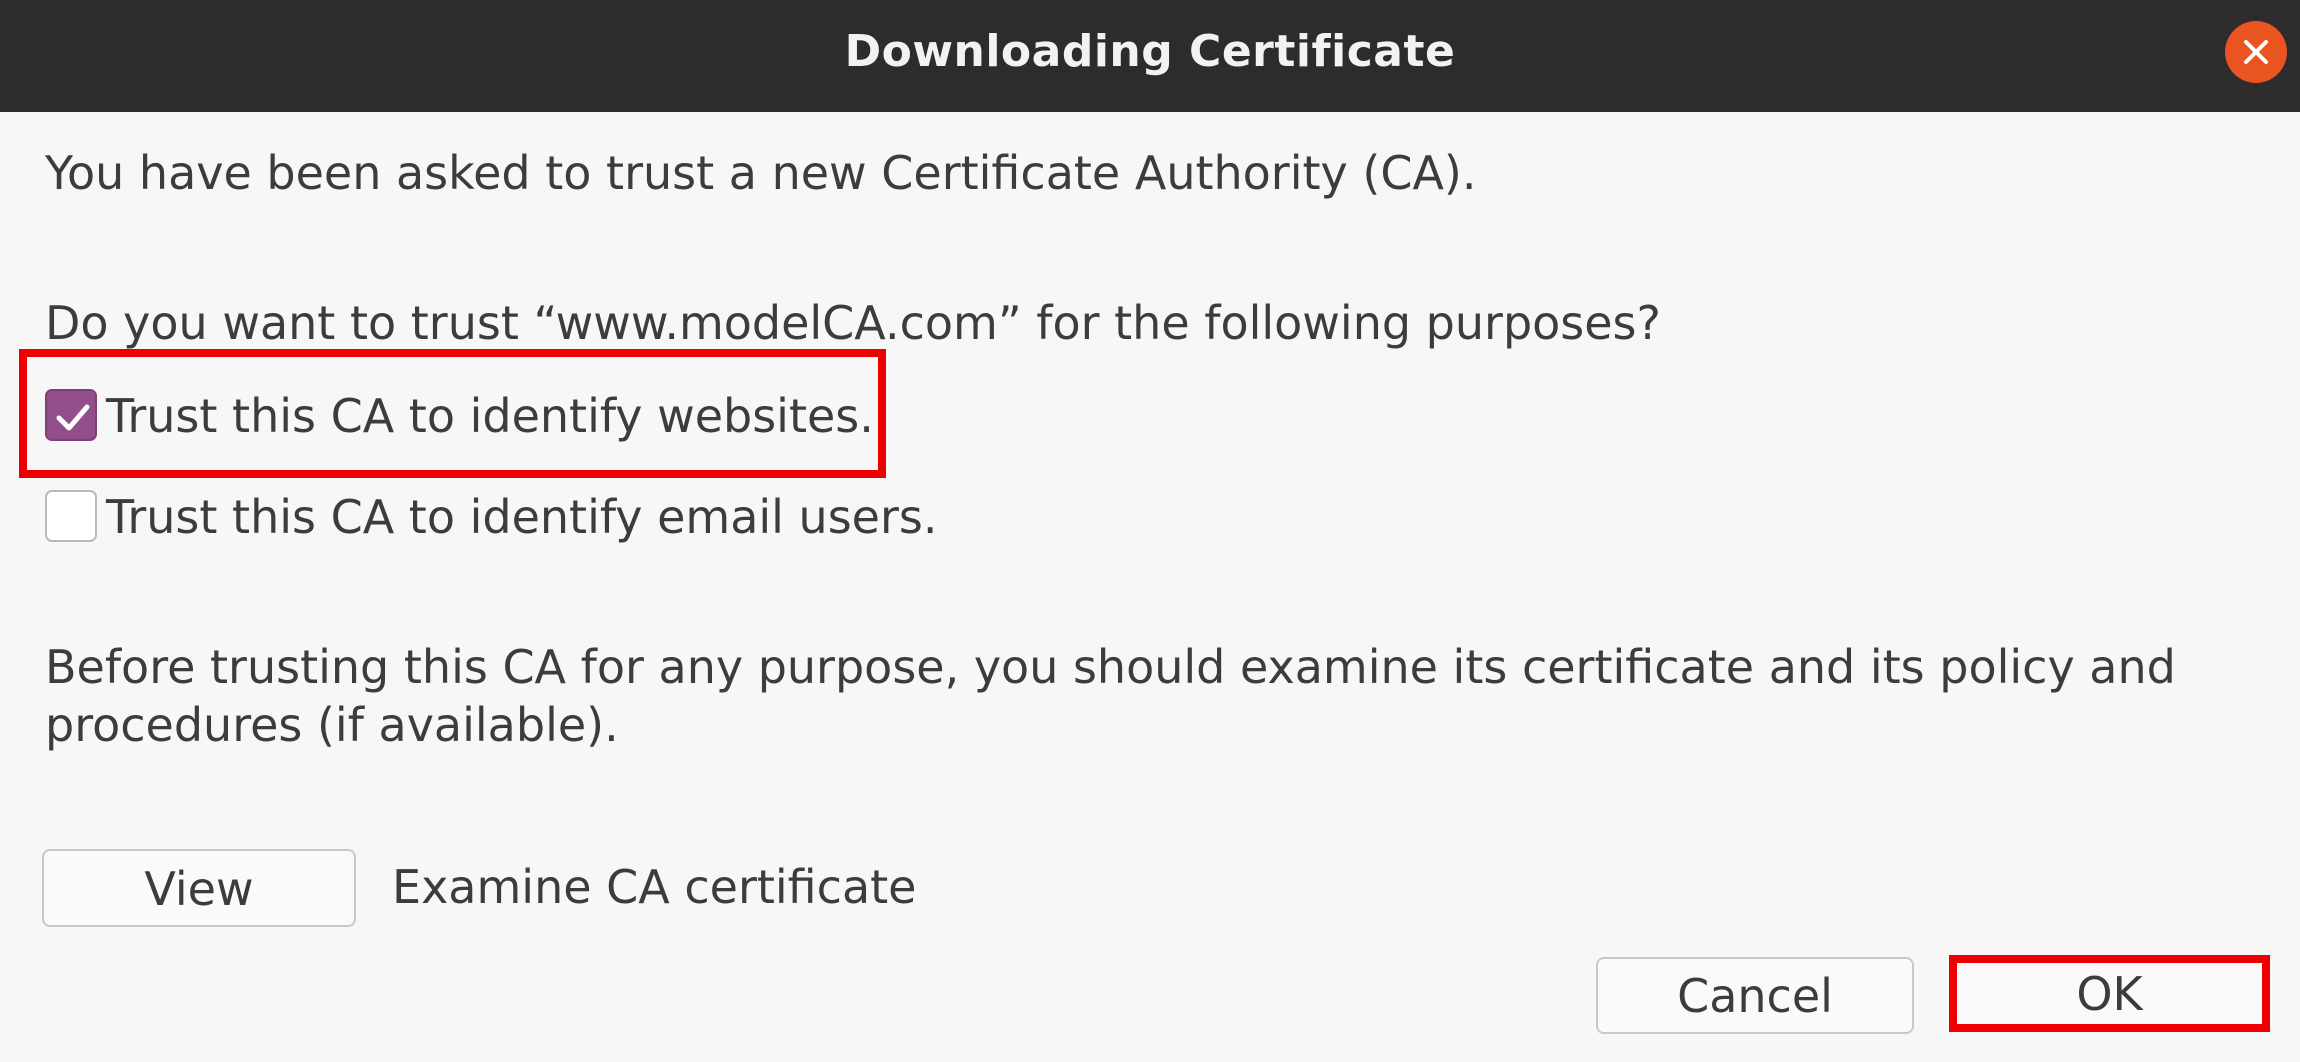  I want to click on websites-checkbox, so click(71, 415).